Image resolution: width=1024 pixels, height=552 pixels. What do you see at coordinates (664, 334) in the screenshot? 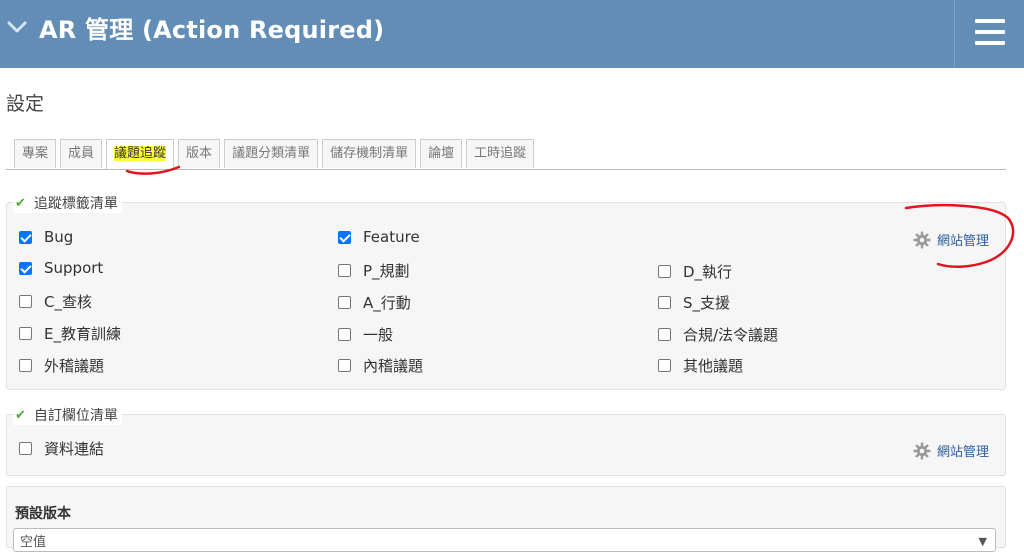
I see `tracker-compliance-checkbox` at bounding box center [664, 334].